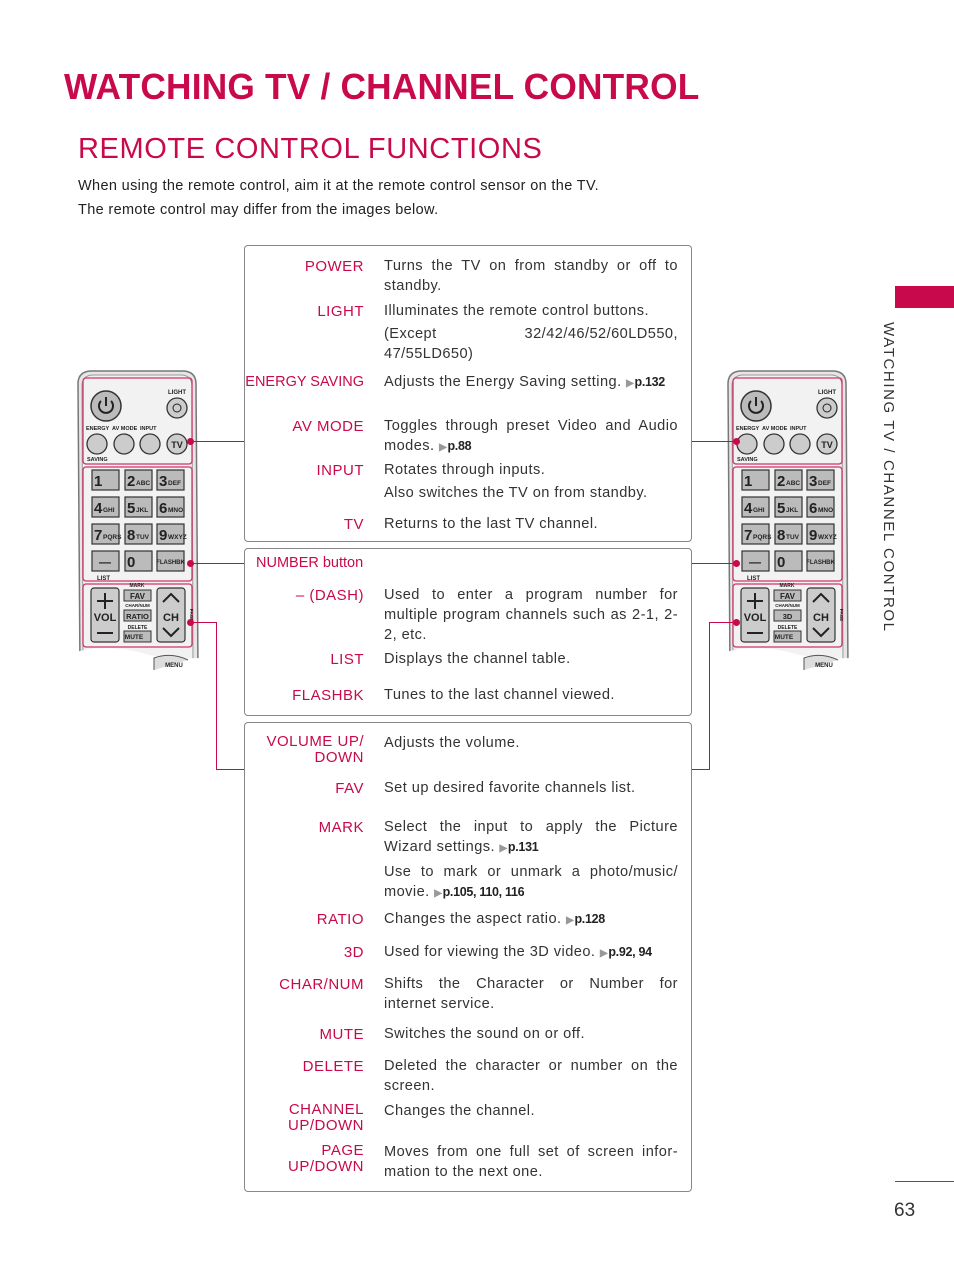  I want to click on description-text: Returns to the last TV channel., so click(491, 524).